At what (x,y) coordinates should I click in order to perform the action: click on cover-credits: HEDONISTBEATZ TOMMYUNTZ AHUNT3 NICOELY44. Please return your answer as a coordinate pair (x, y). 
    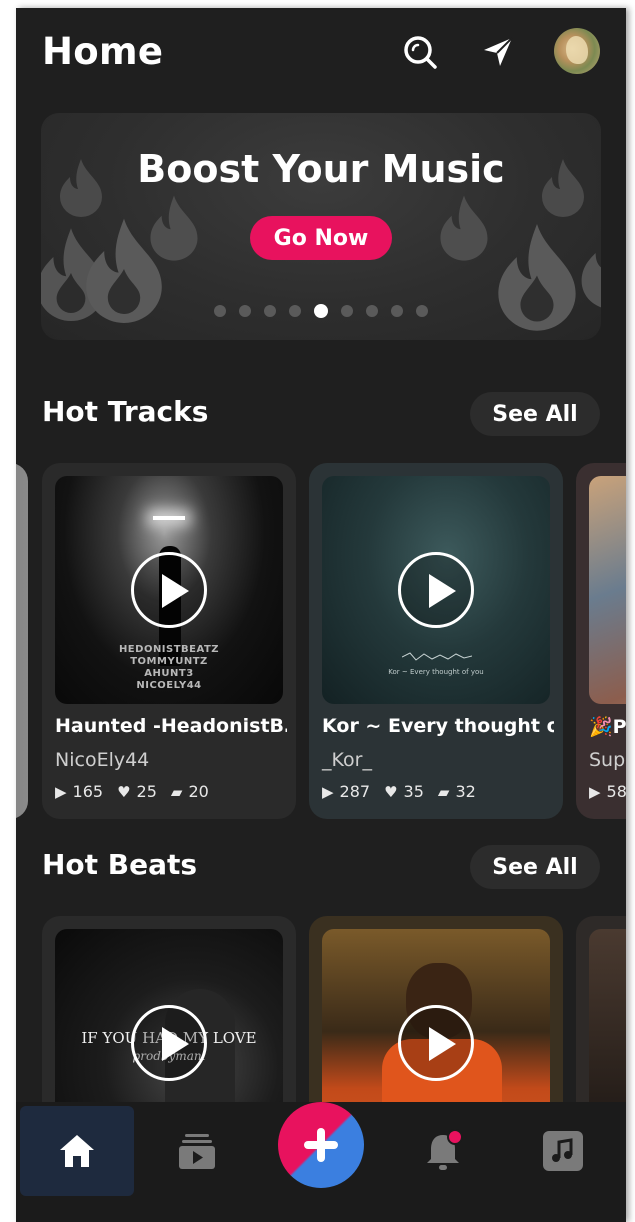
    Looking at the image, I should click on (169, 667).